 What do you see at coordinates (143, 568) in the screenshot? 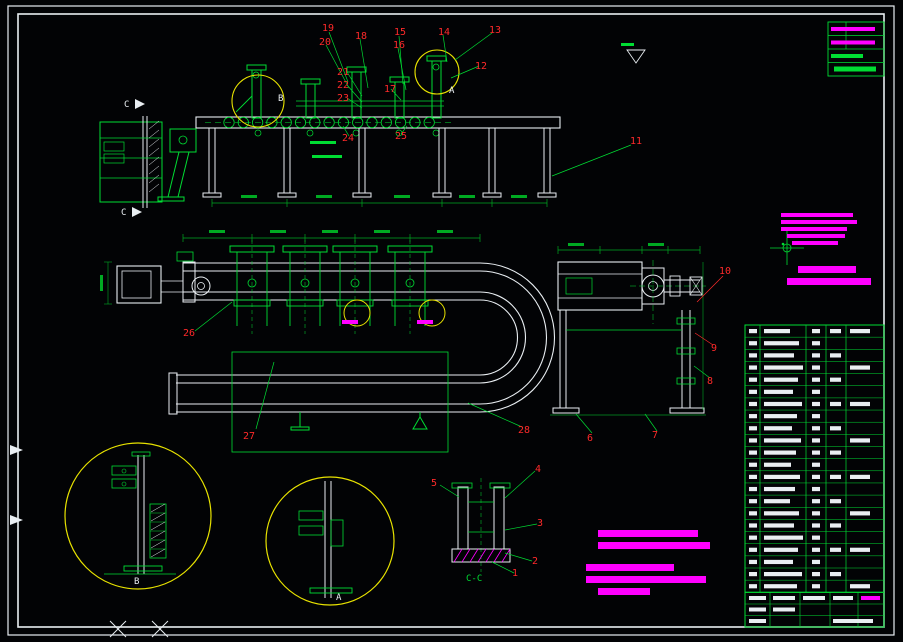
I see `detail-foot` at bounding box center [143, 568].